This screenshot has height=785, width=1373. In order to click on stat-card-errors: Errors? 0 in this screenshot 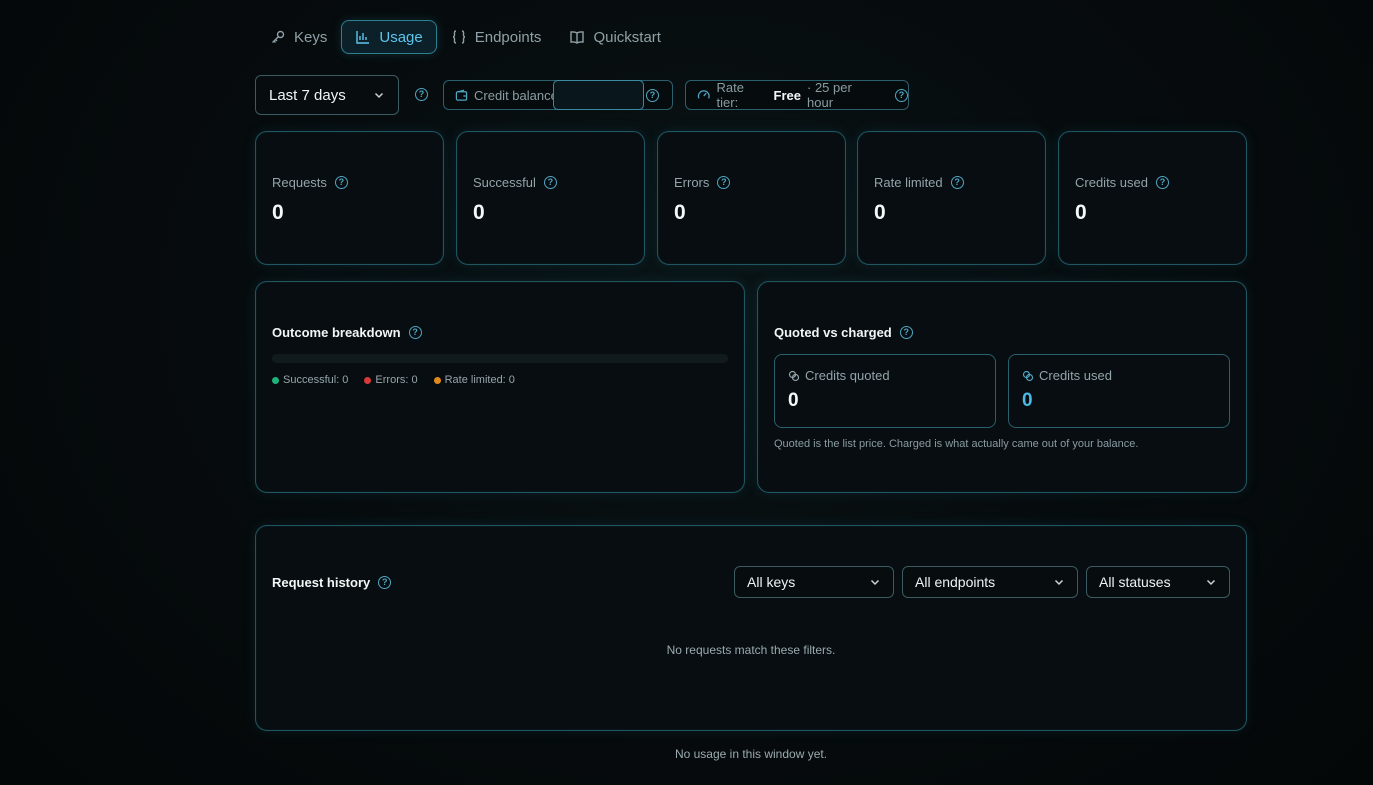, I will do `click(751, 198)`.